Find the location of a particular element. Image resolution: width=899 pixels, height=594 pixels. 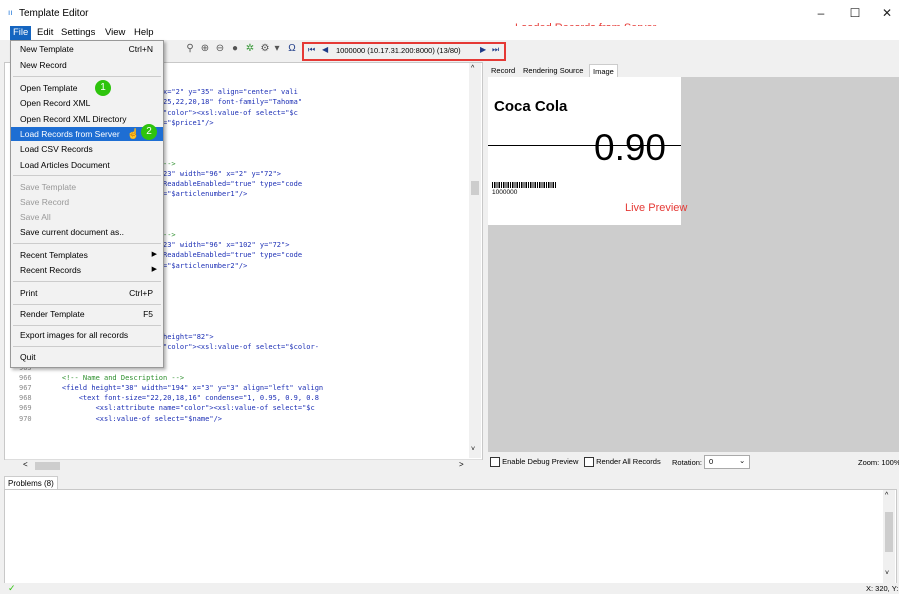

menu-item-label: New Template is located at coordinates (47, 49).